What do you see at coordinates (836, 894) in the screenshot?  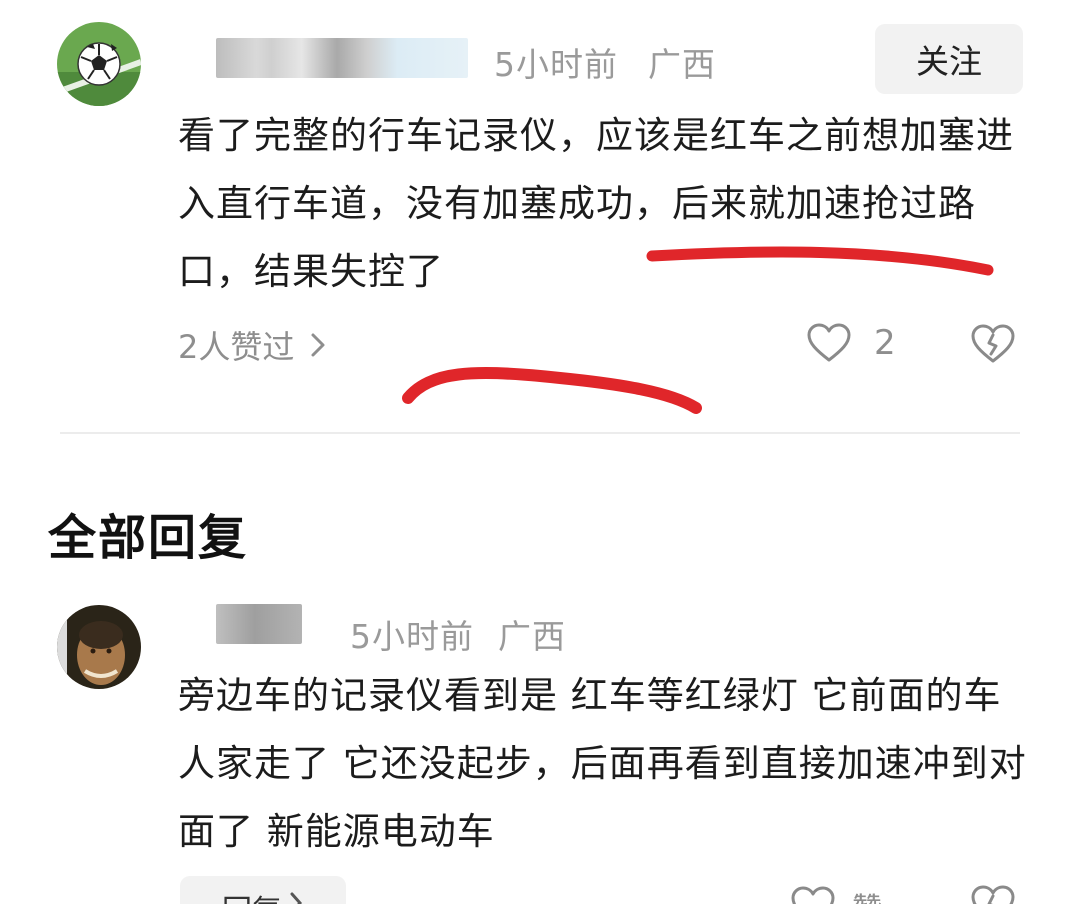 I see `reply-like-button: 赞` at bounding box center [836, 894].